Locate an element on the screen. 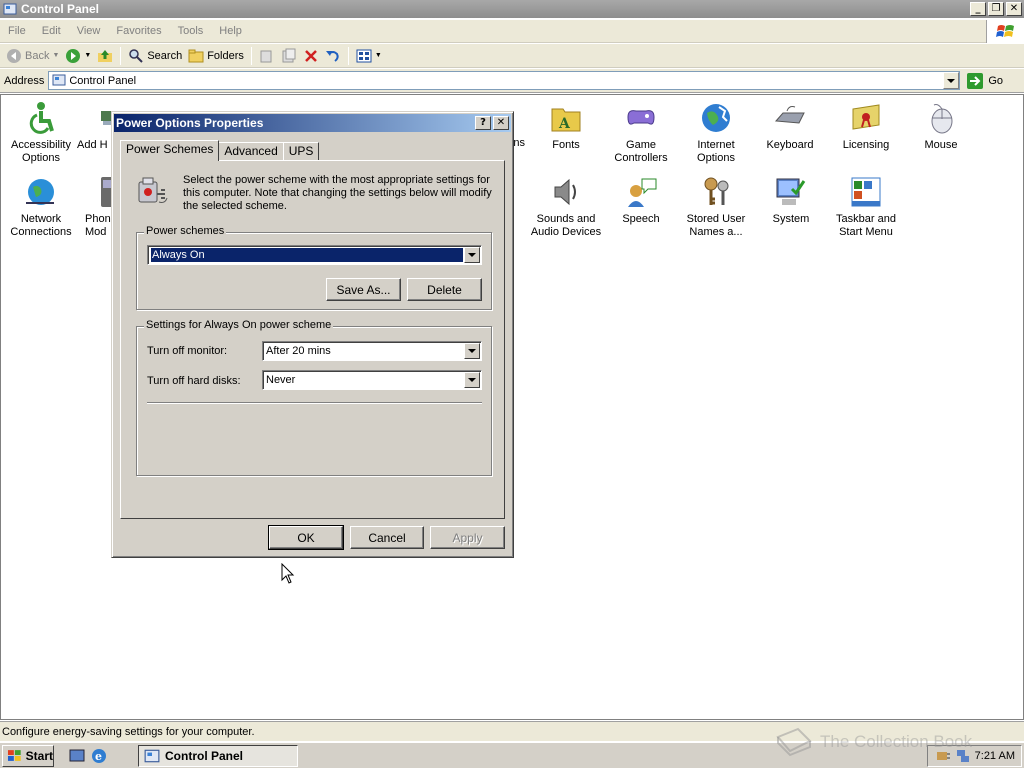 The width and height of the screenshot is (1024, 768). forward-button: ▼ is located at coordinates (78, 56).